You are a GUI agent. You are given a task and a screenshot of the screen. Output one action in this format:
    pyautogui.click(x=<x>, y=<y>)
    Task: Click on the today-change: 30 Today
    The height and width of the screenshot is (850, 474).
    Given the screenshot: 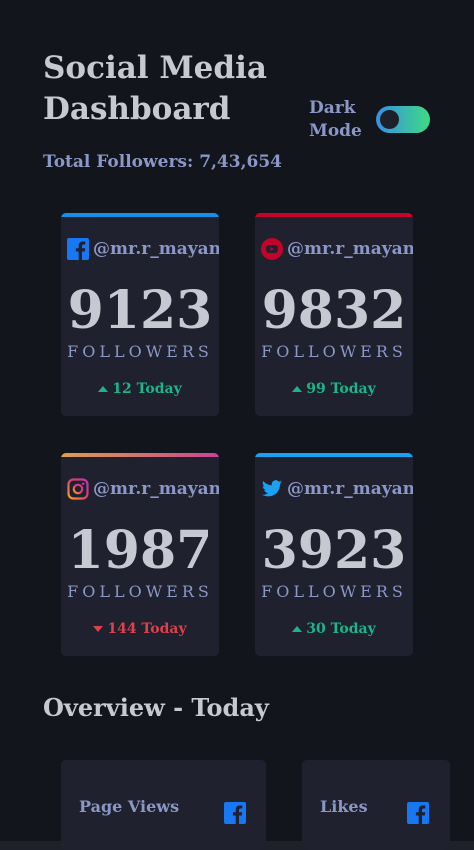 What is the action you would take?
    pyautogui.click(x=334, y=629)
    